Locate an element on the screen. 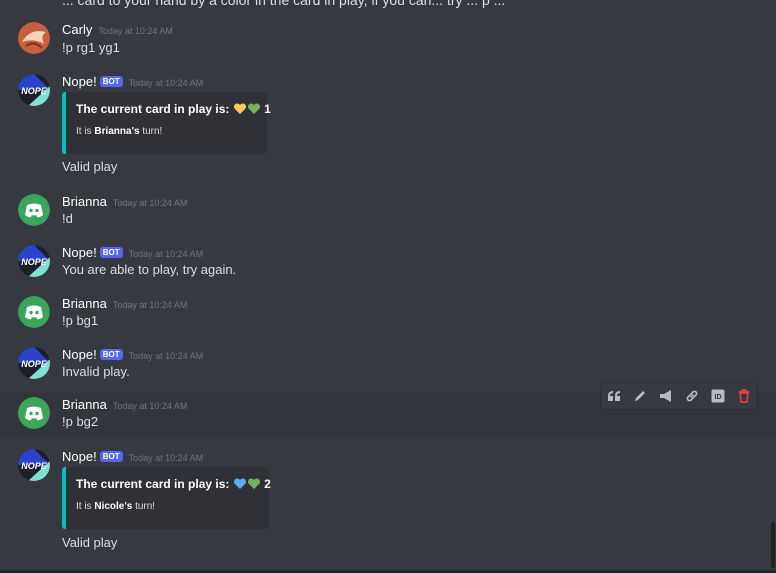 The image size is (776, 573). id-icon-label: ID is located at coordinates (718, 397).